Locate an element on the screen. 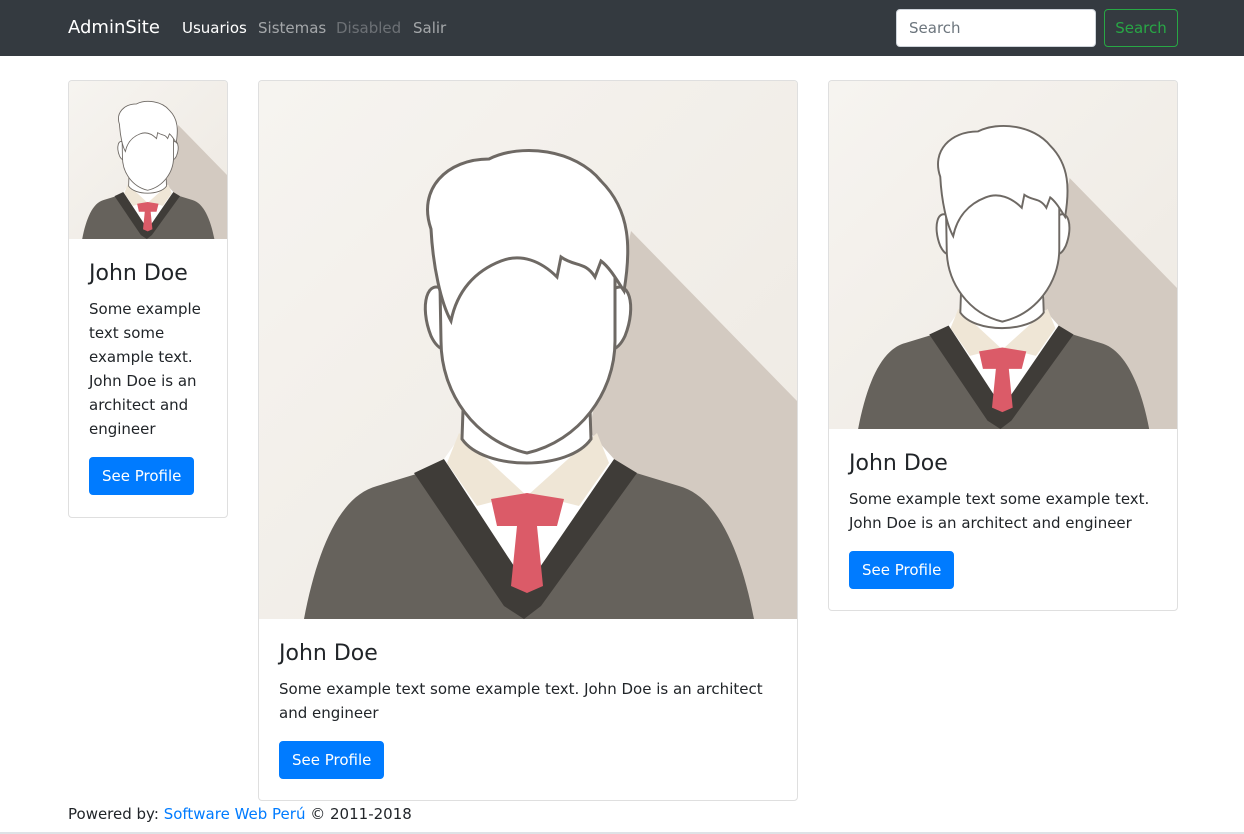 The height and width of the screenshot is (834, 1244). nav-link-salir: Salir is located at coordinates (429, 28).